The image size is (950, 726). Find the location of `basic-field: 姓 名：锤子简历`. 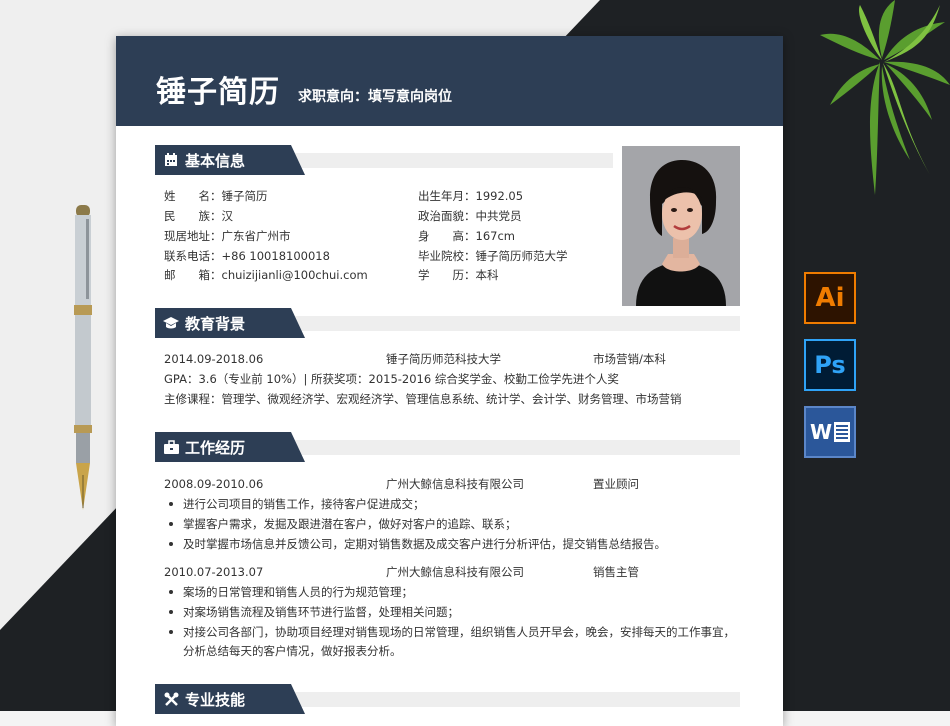

basic-field: 姓 名：锤子简历 is located at coordinates (216, 196).